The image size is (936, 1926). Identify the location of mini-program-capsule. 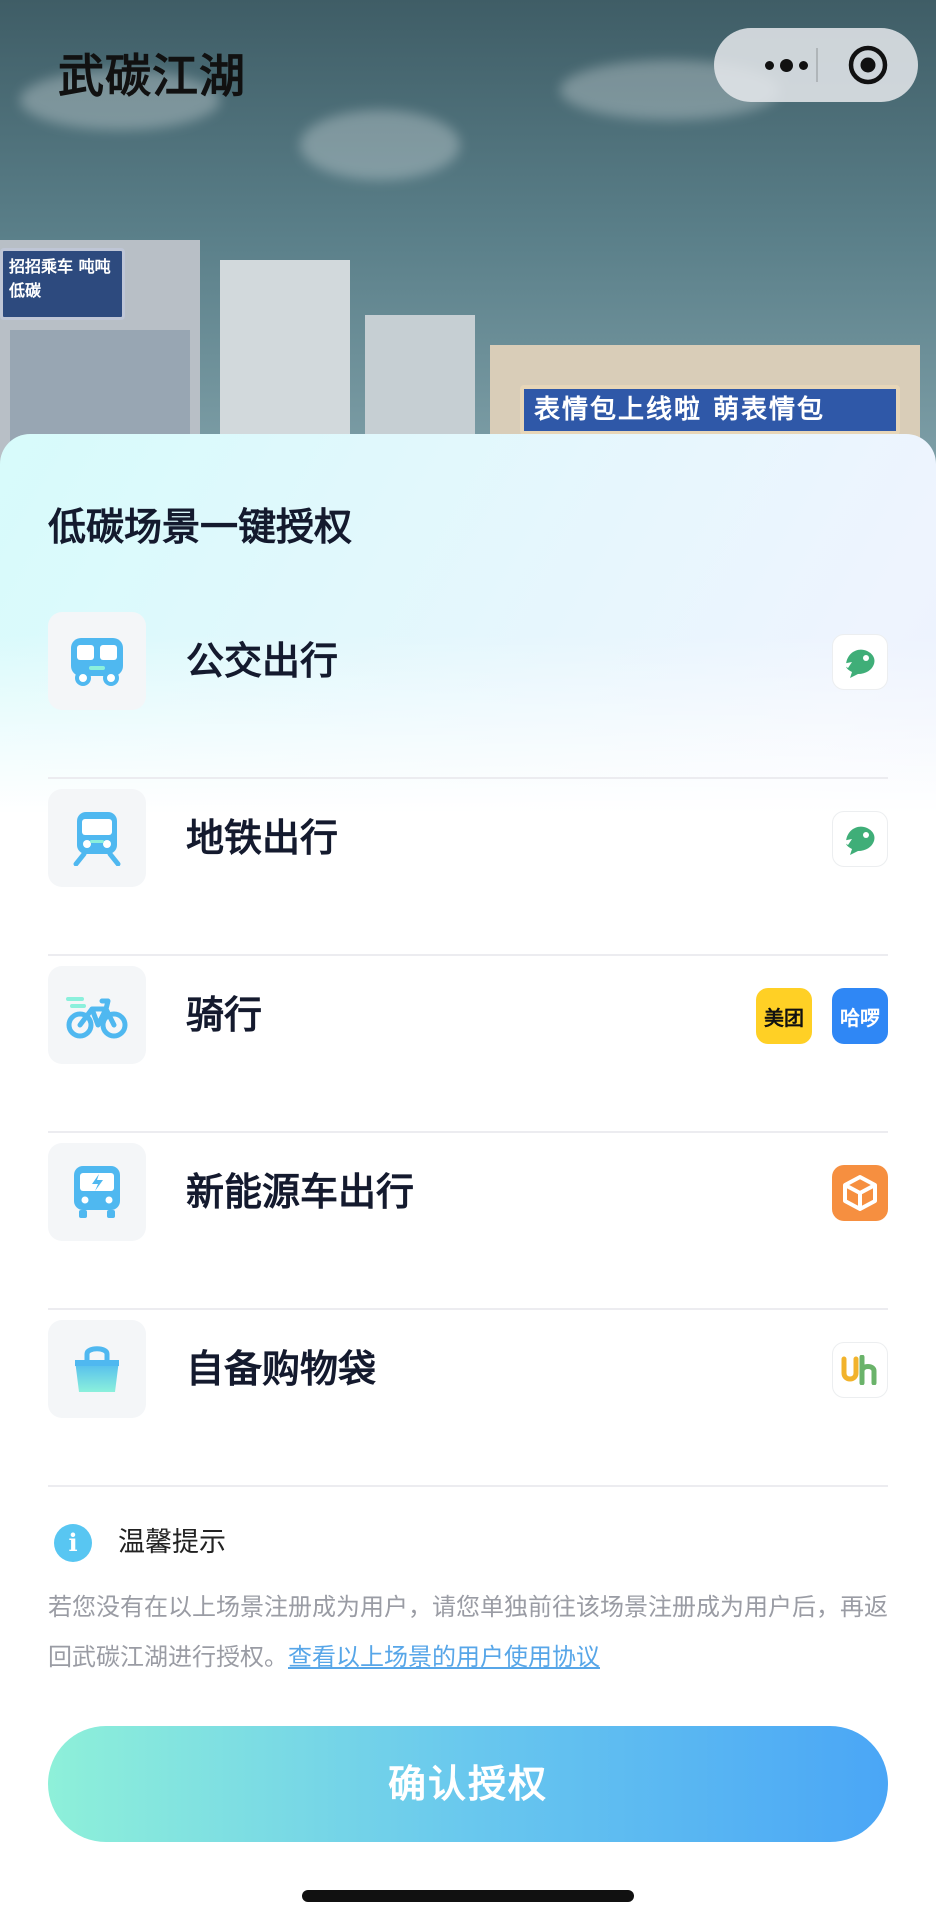
(816, 65).